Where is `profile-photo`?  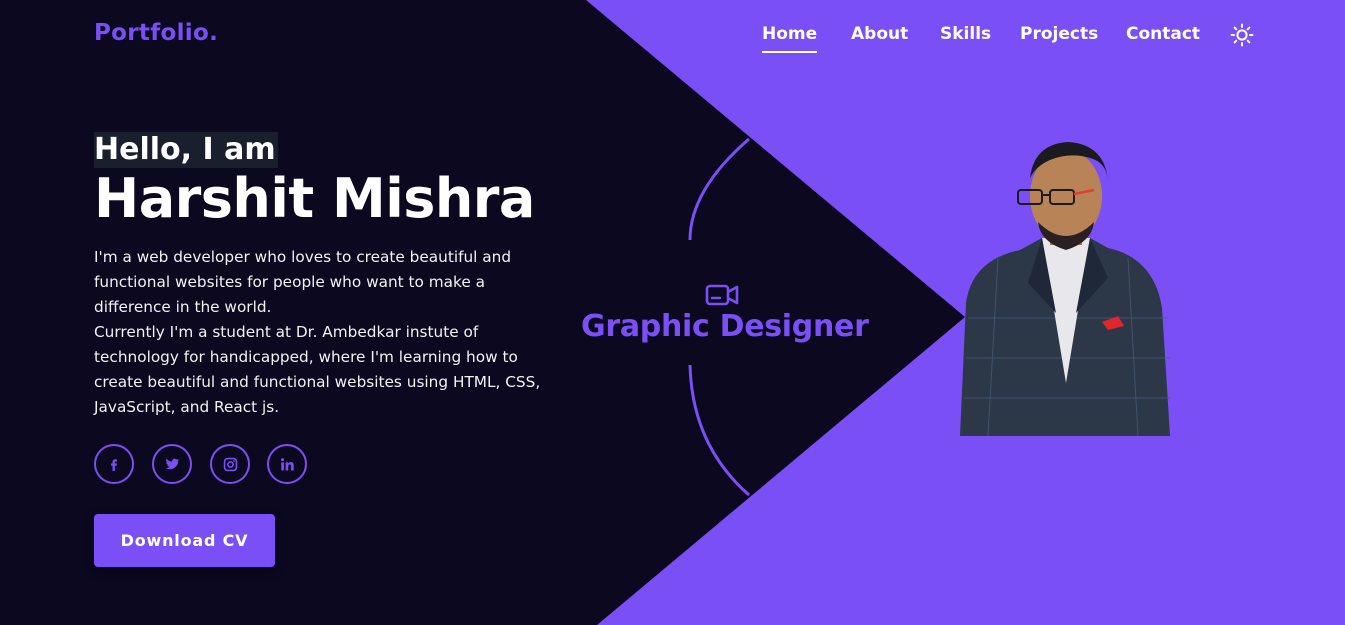
profile-photo is located at coordinates (1065, 289).